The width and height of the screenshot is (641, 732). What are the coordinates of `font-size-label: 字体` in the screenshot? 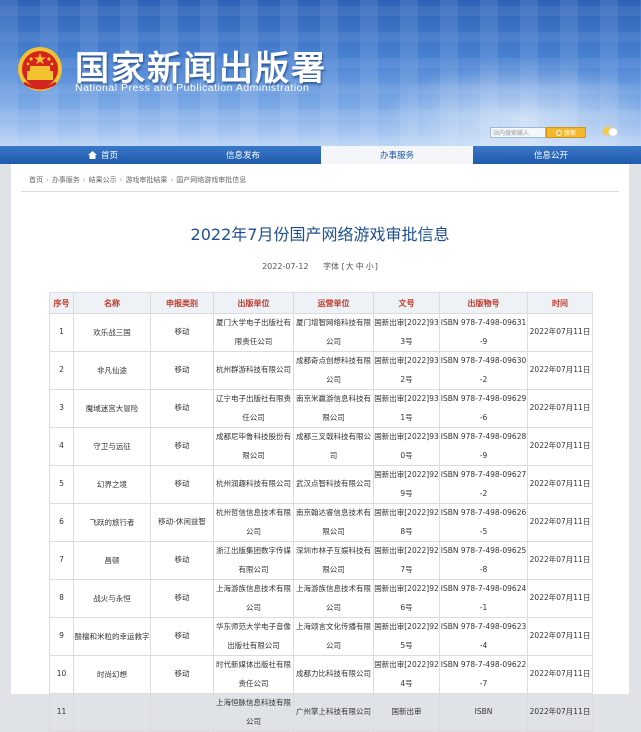 It's located at (331, 266).